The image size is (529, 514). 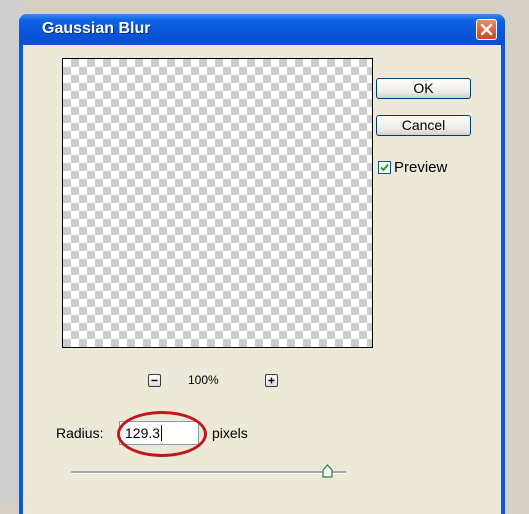 What do you see at coordinates (203, 380) in the screenshot?
I see `zoom-level: 100%` at bounding box center [203, 380].